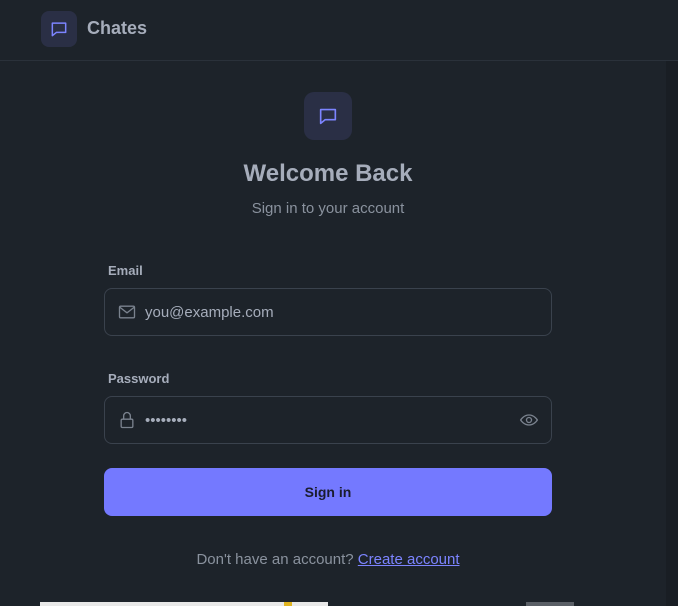 The image size is (678, 606). Describe the element at coordinates (328, 173) in the screenshot. I see `page-title: Welcome Back` at that location.